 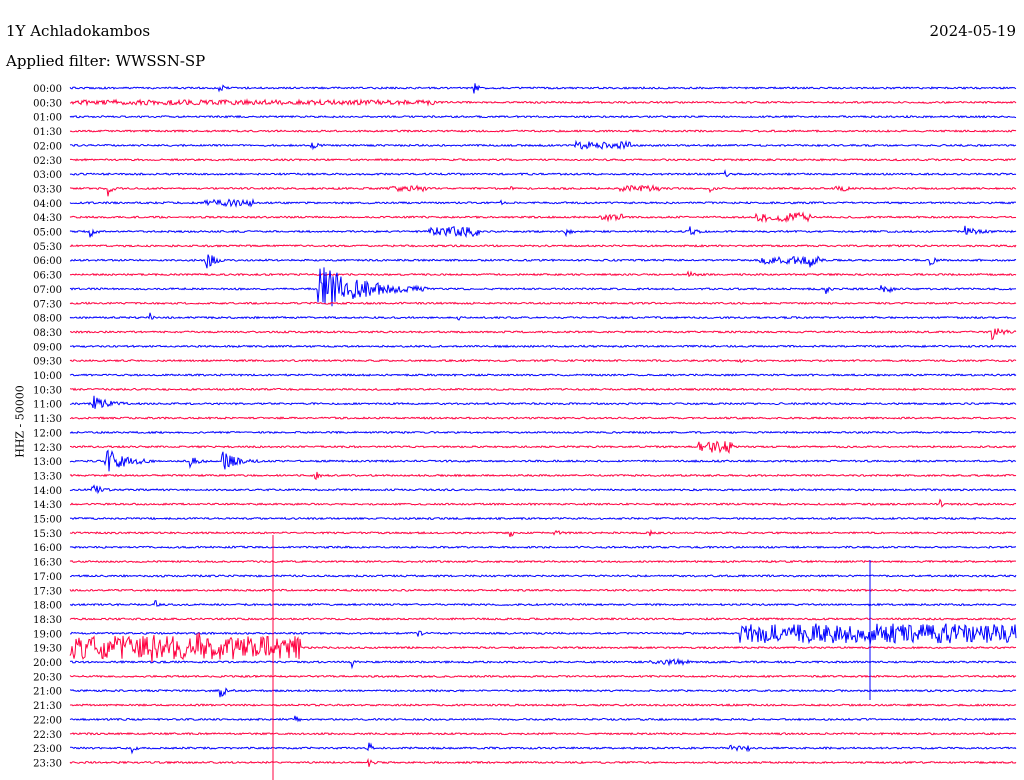 I want to click on time-label: 13:00, so click(x=47, y=462).